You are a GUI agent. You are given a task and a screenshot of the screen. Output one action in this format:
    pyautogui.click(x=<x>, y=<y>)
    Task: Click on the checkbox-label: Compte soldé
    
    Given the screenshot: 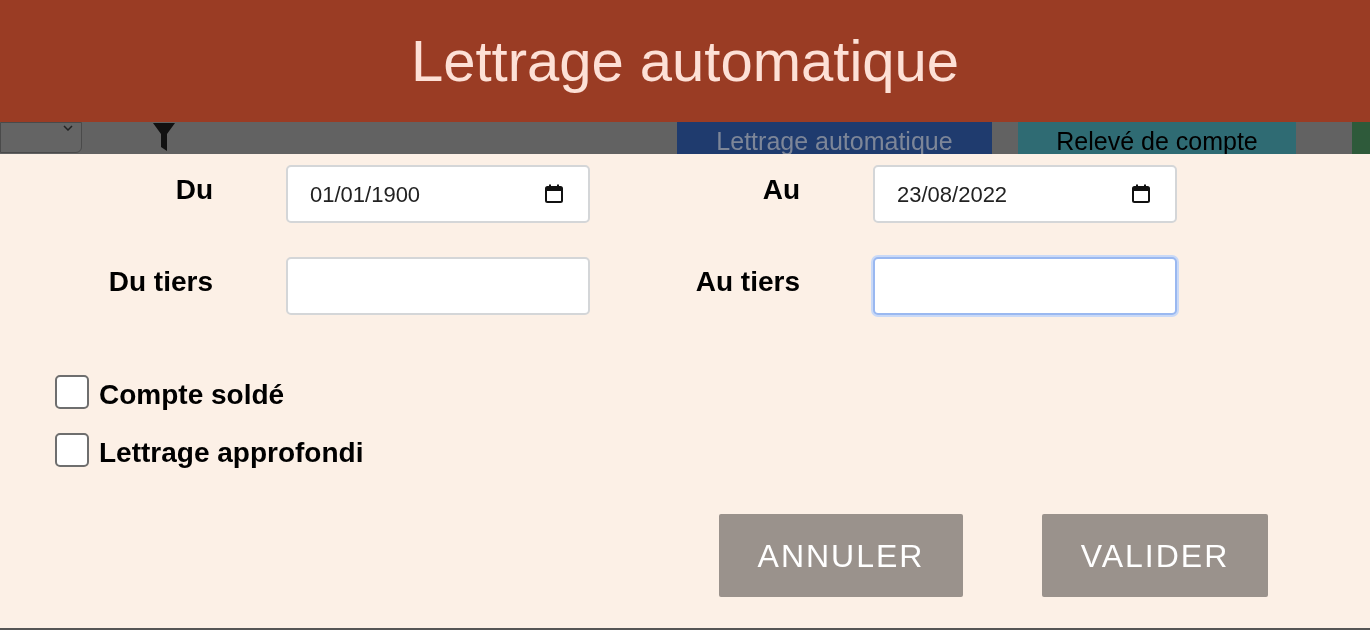 What is the action you would take?
    pyautogui.click(x=192, y=395)
    